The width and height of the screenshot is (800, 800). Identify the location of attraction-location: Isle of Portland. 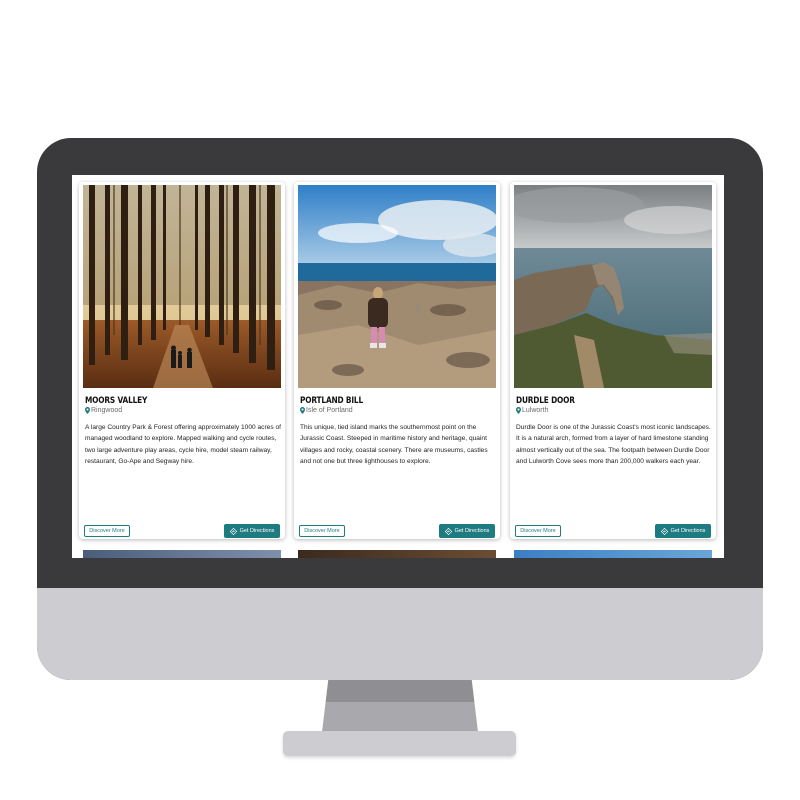
(326, 410).